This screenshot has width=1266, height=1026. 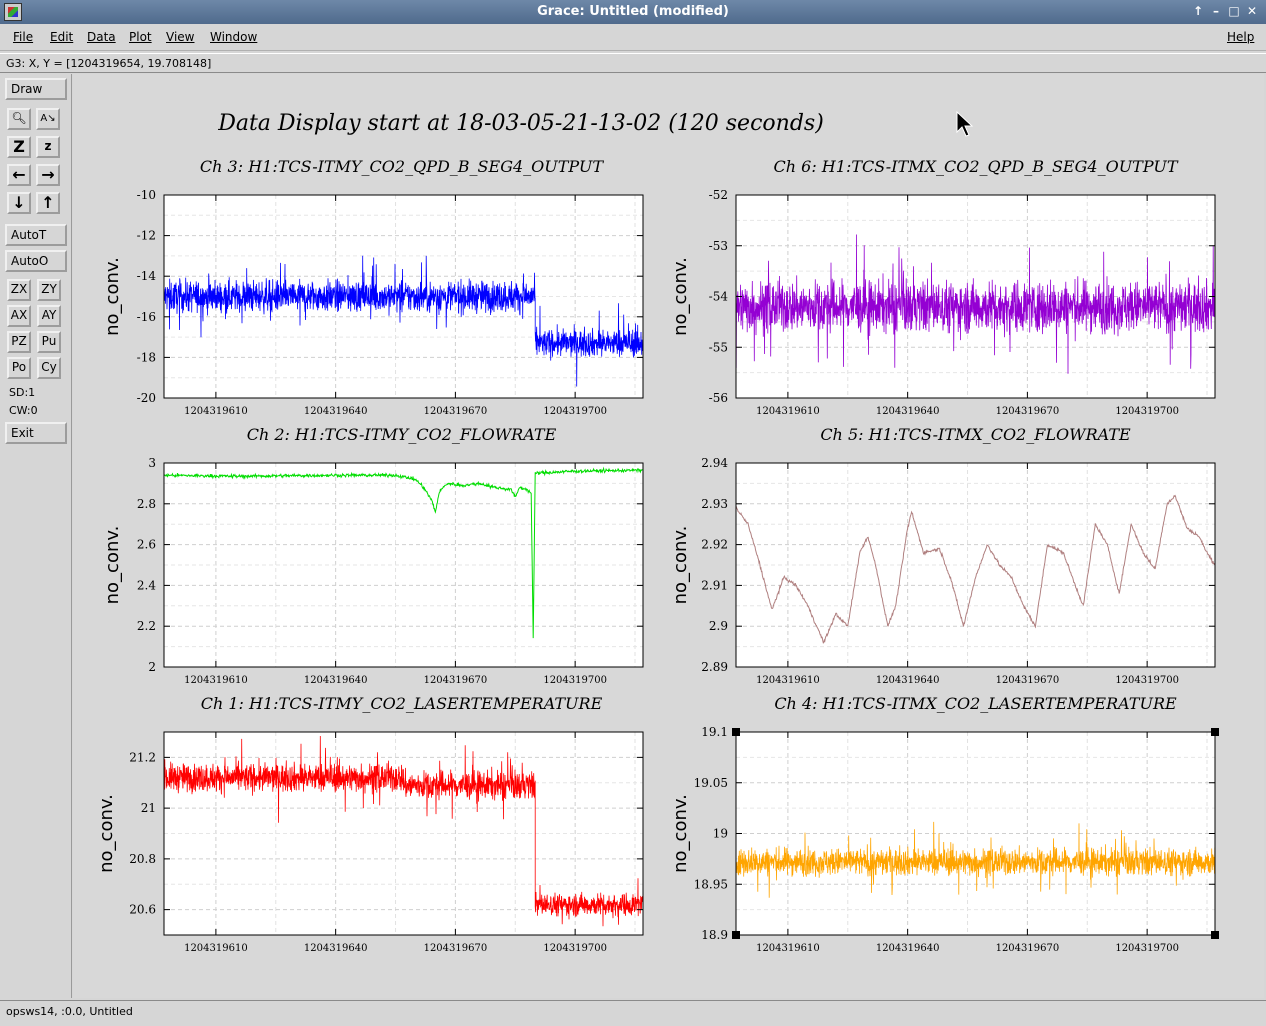 I want to click on chart-4-xtick-label: 1204319640, so click(x=908, y=680).